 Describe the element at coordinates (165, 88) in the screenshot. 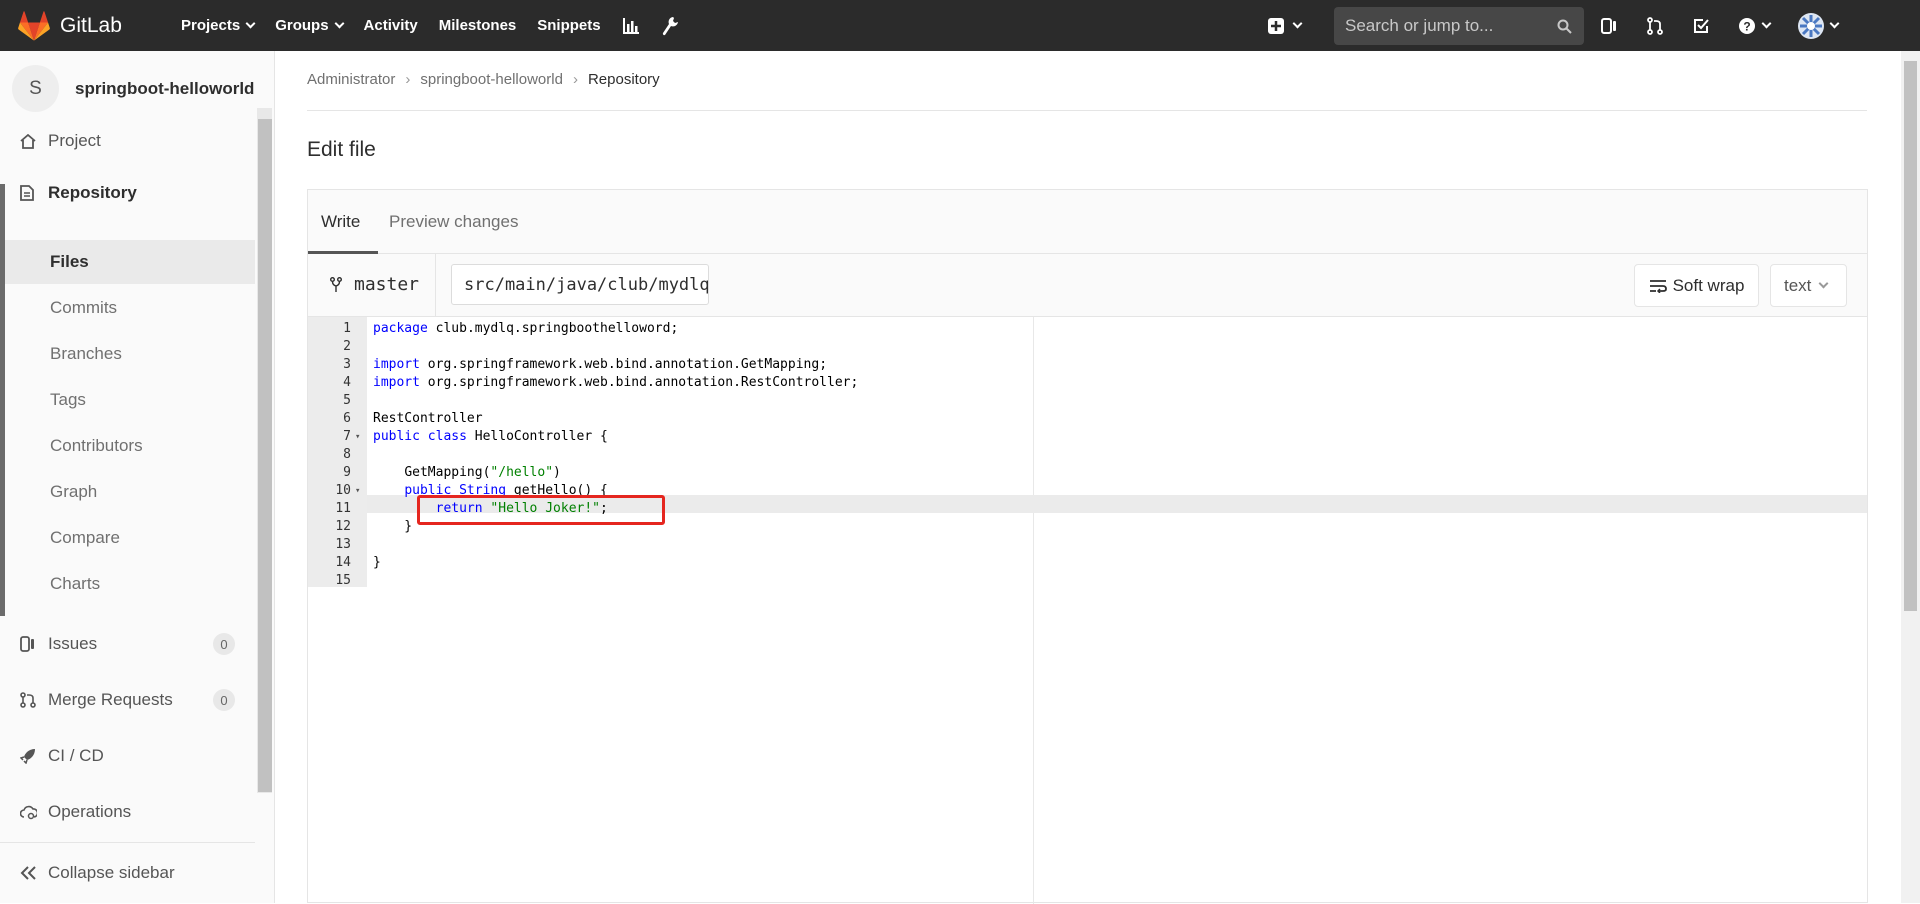

I see `project-name: springboot-helloworld` at that location.